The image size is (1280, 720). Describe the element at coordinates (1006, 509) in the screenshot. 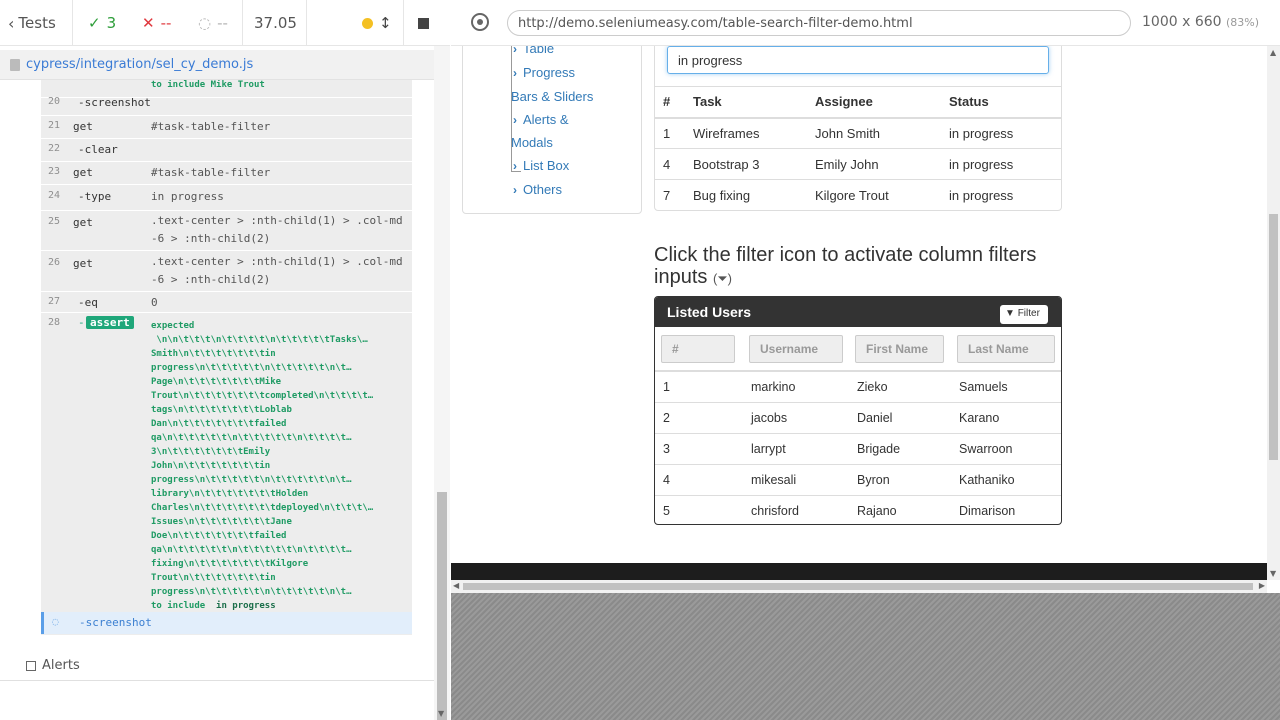

I see `table-cell: Dimarison` at that location.